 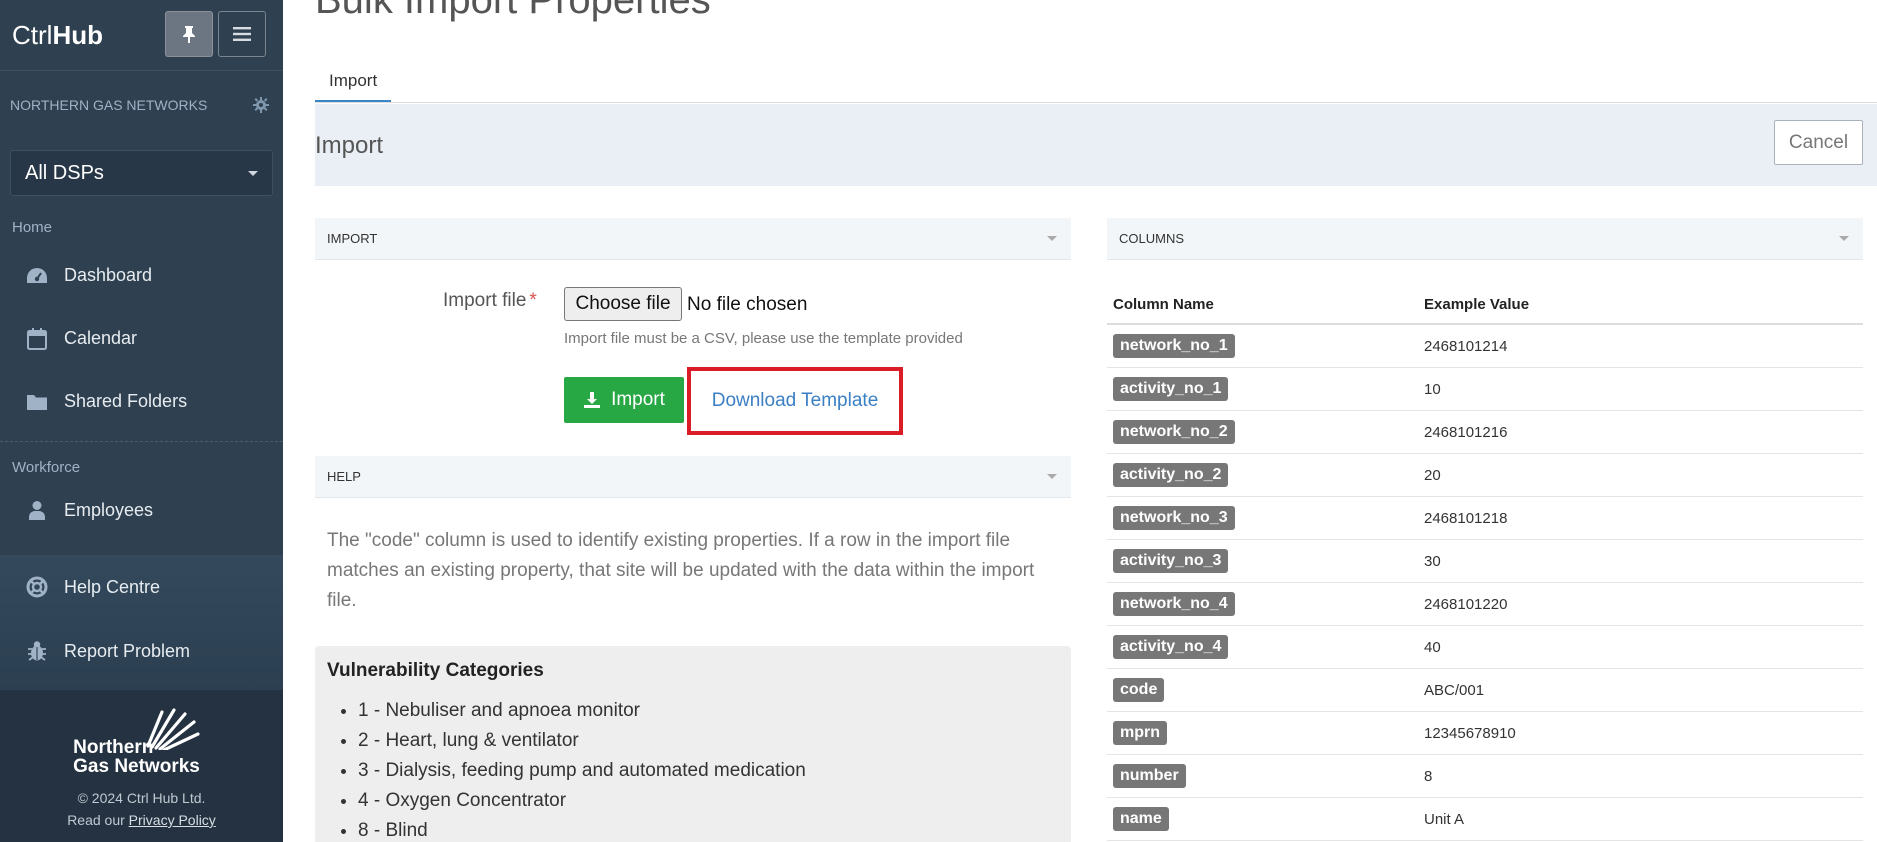 I want to click on columns-panel-title: COLUMNS, so click(x=1152, y=238).